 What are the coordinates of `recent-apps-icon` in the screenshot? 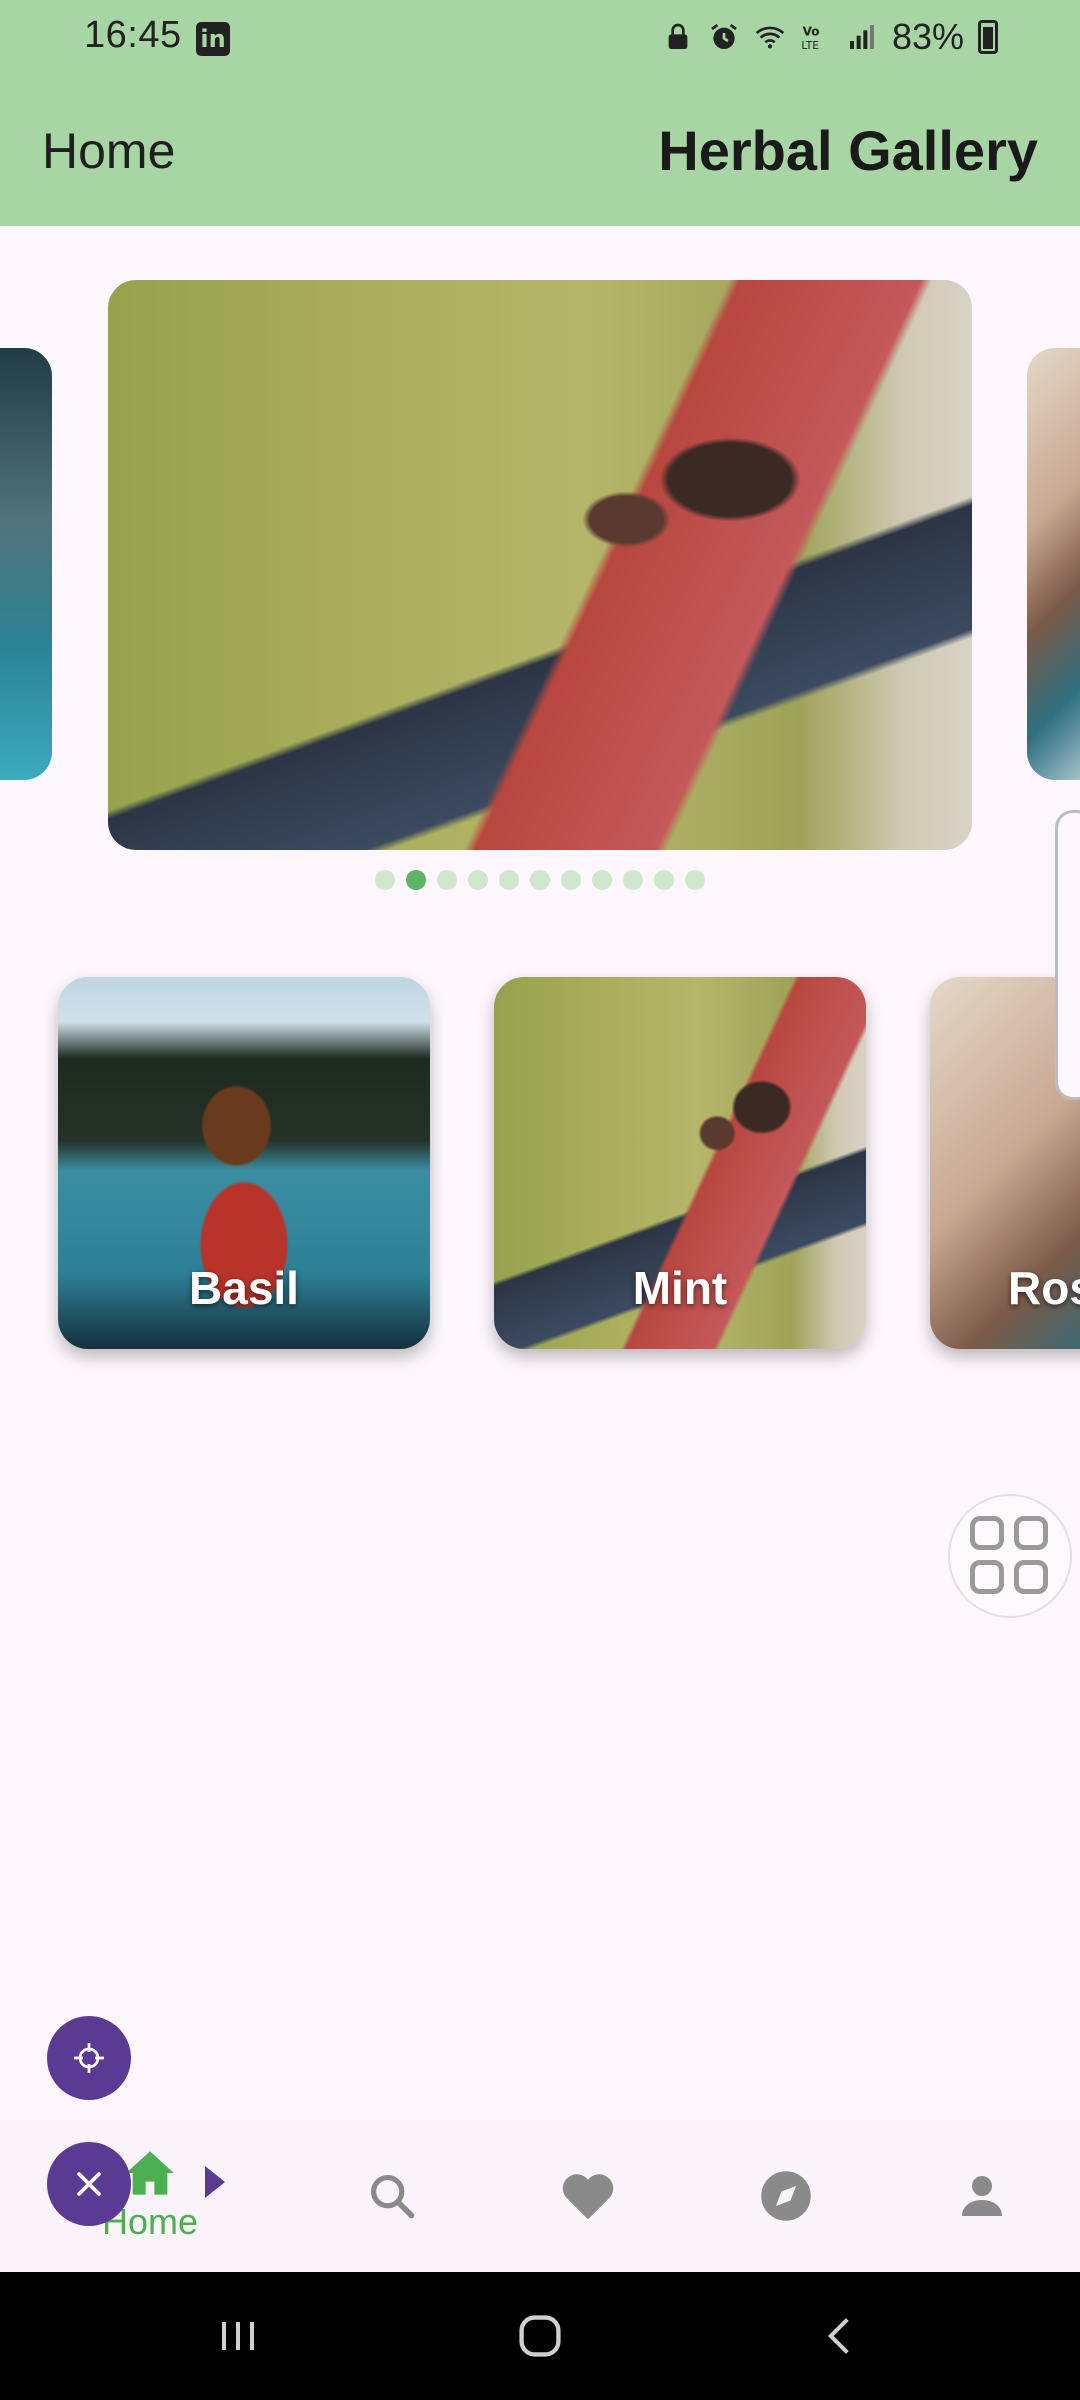 It's located at (238, 2336).